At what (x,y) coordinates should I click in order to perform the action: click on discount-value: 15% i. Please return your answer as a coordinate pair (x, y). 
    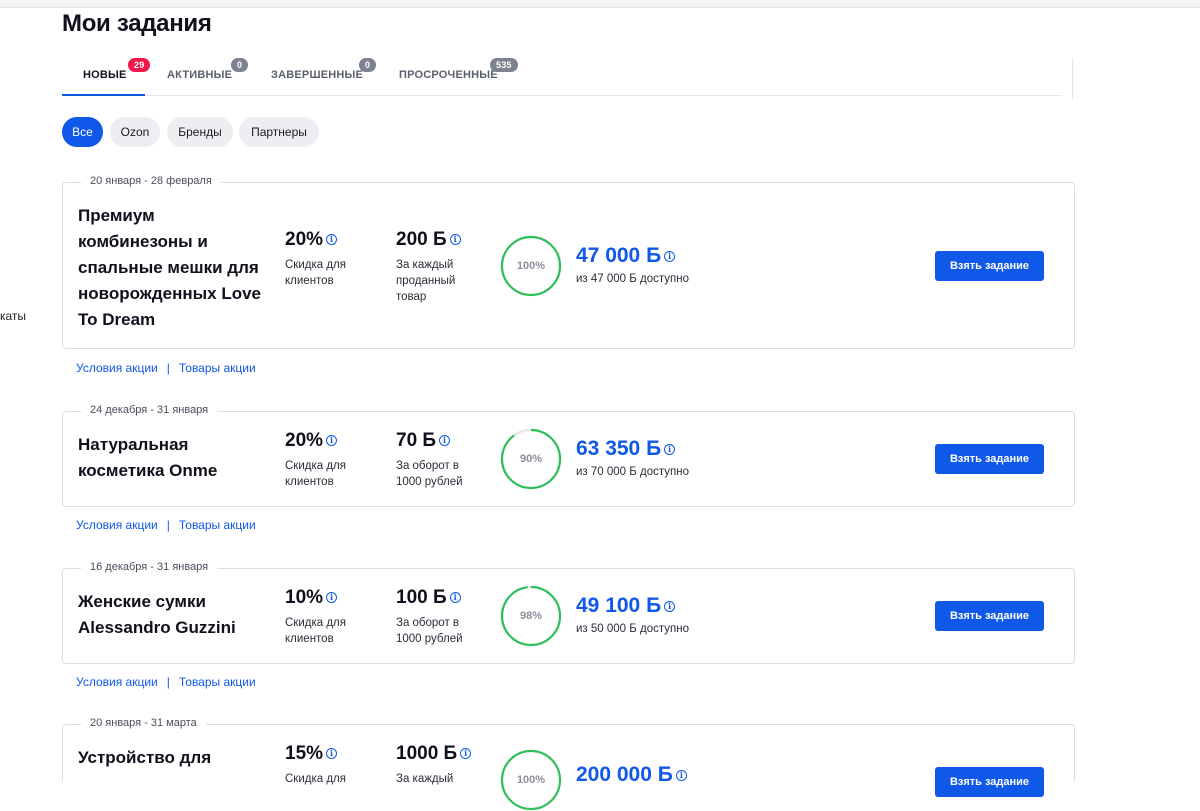
    Looking at the image, I should click on (311, 754).